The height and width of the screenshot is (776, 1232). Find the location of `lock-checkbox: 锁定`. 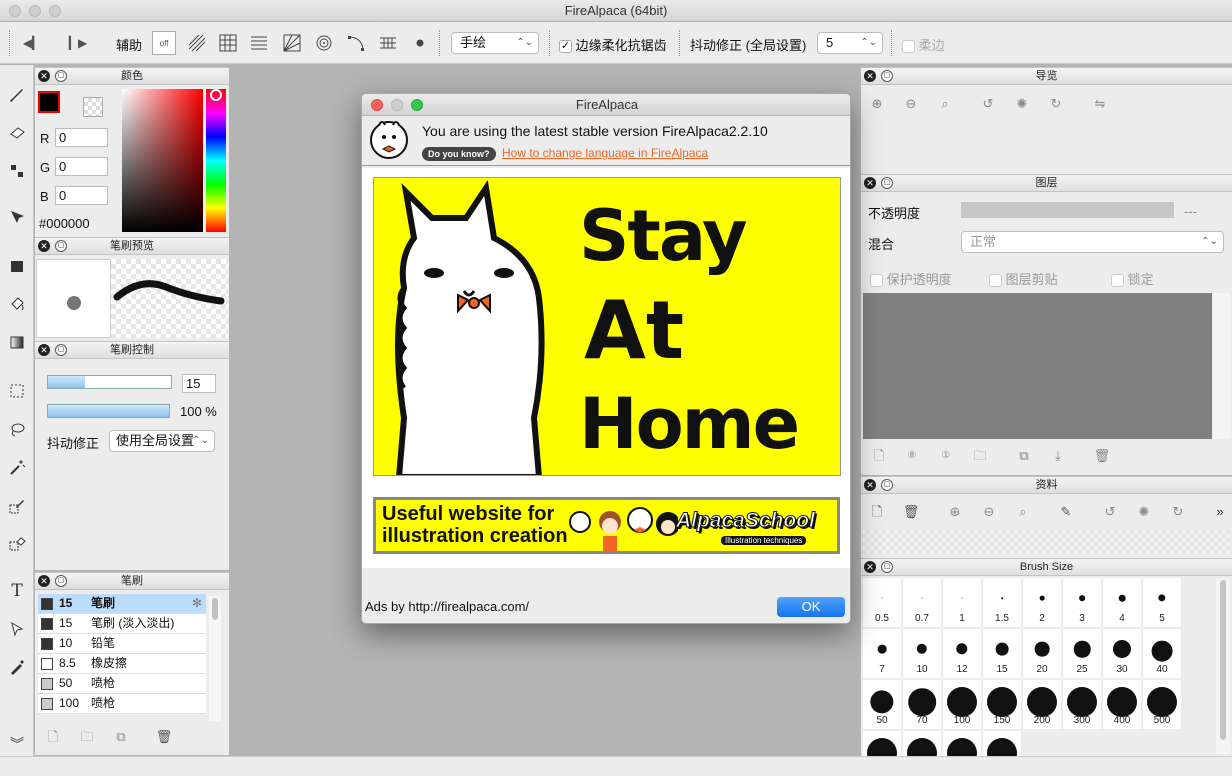

lock-checkbox: 锁定 is located at coordinates (1132, 278).